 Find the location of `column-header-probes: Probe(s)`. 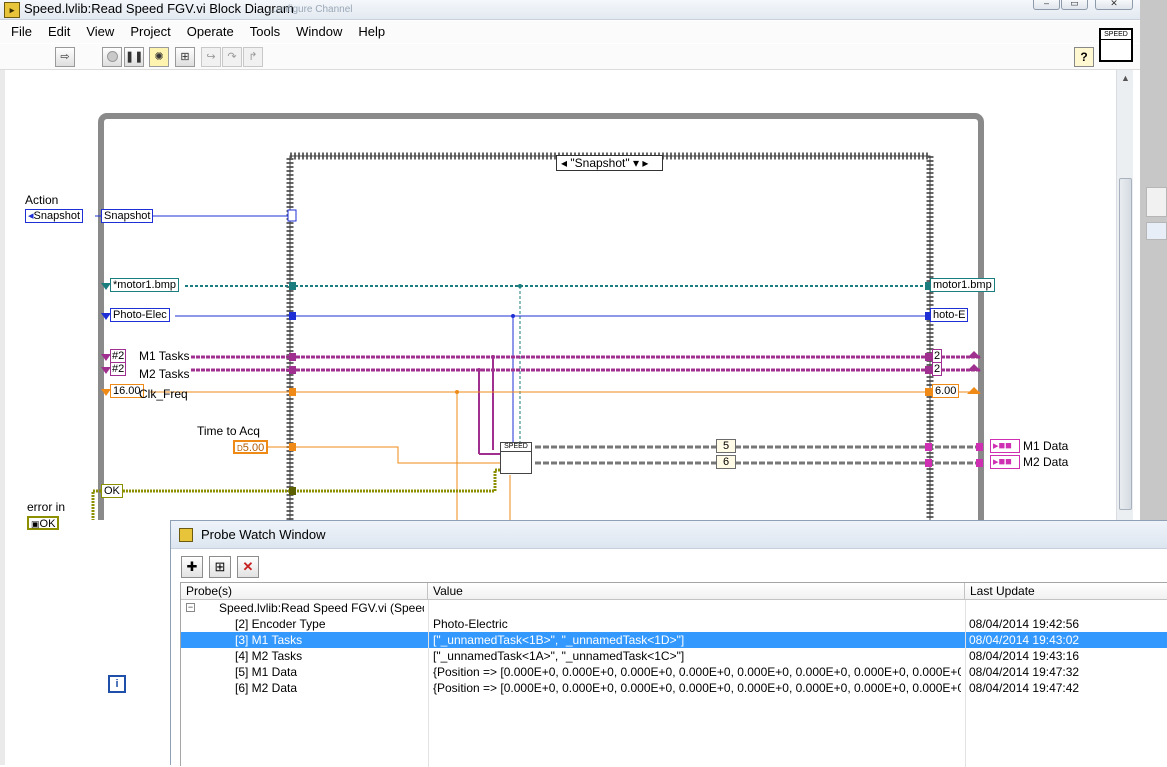

column-header-probes: Probe(s) is located at coordinates (304, 591).